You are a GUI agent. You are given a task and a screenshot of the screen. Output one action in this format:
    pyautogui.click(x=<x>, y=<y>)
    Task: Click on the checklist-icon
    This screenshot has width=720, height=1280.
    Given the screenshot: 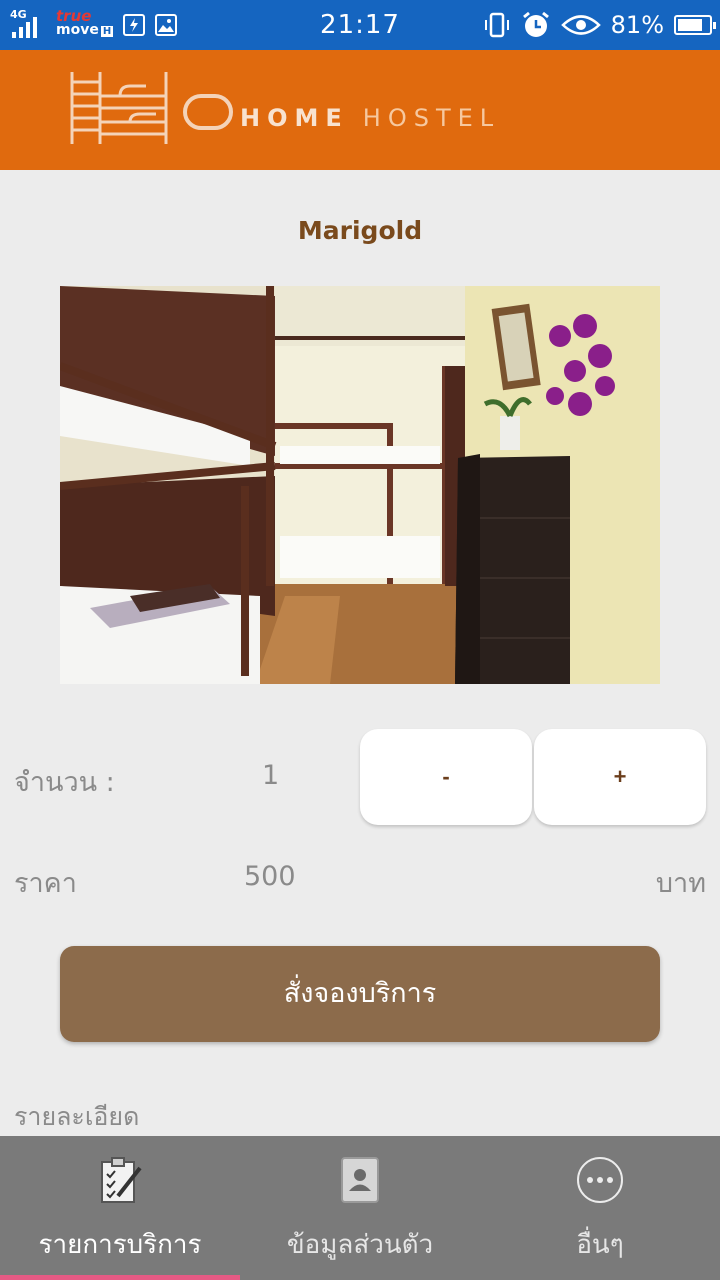 What is the action you would take?
    pyautogui.click(x=121, y=1180)
    